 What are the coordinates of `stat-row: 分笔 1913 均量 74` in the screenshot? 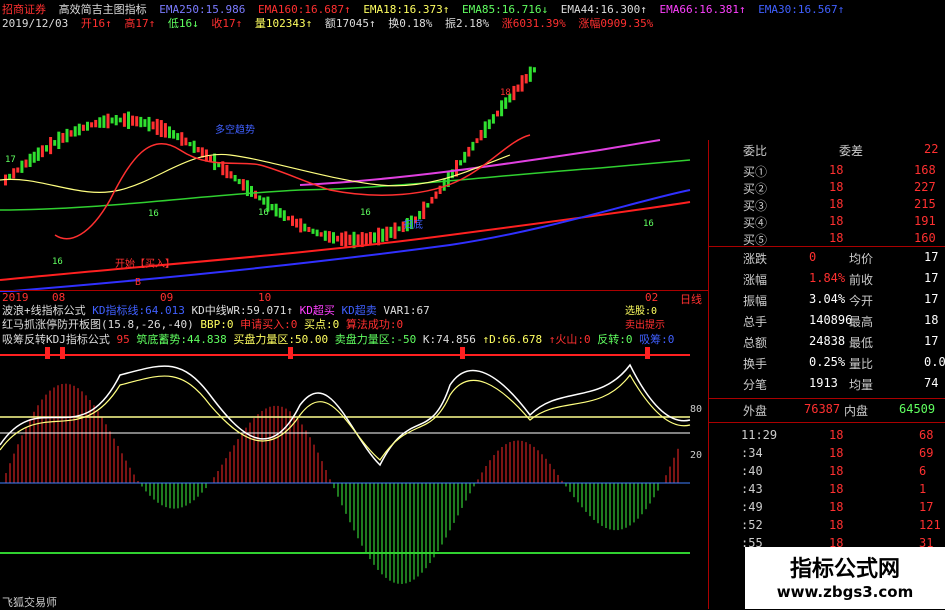 It's located at (827, 384).